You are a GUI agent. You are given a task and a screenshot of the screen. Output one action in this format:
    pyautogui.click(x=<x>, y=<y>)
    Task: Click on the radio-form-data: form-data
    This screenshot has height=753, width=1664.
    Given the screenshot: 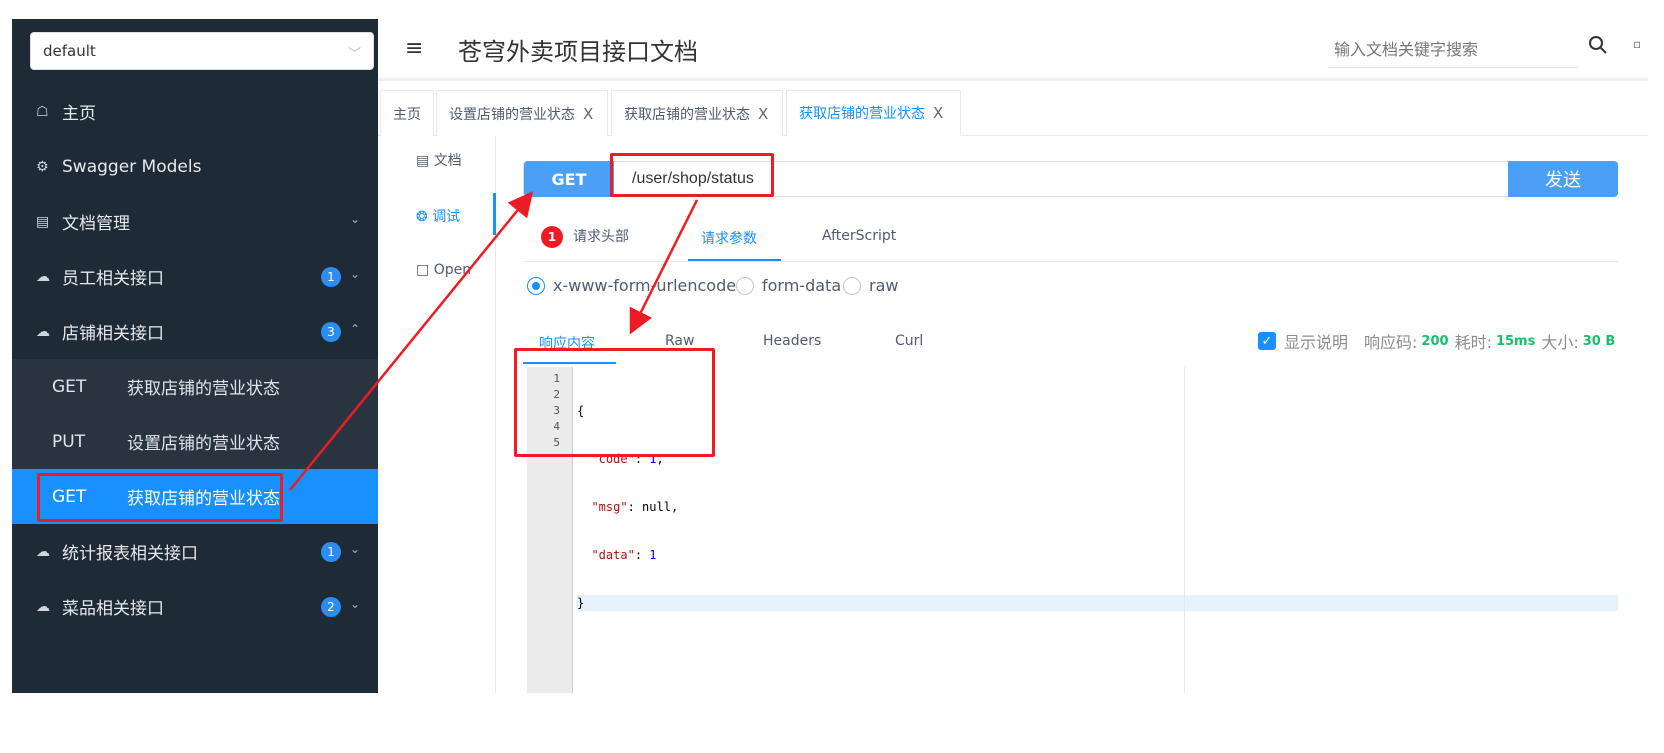 What is the action you would take?
    pyautogui.click(x=788, y=285)
    